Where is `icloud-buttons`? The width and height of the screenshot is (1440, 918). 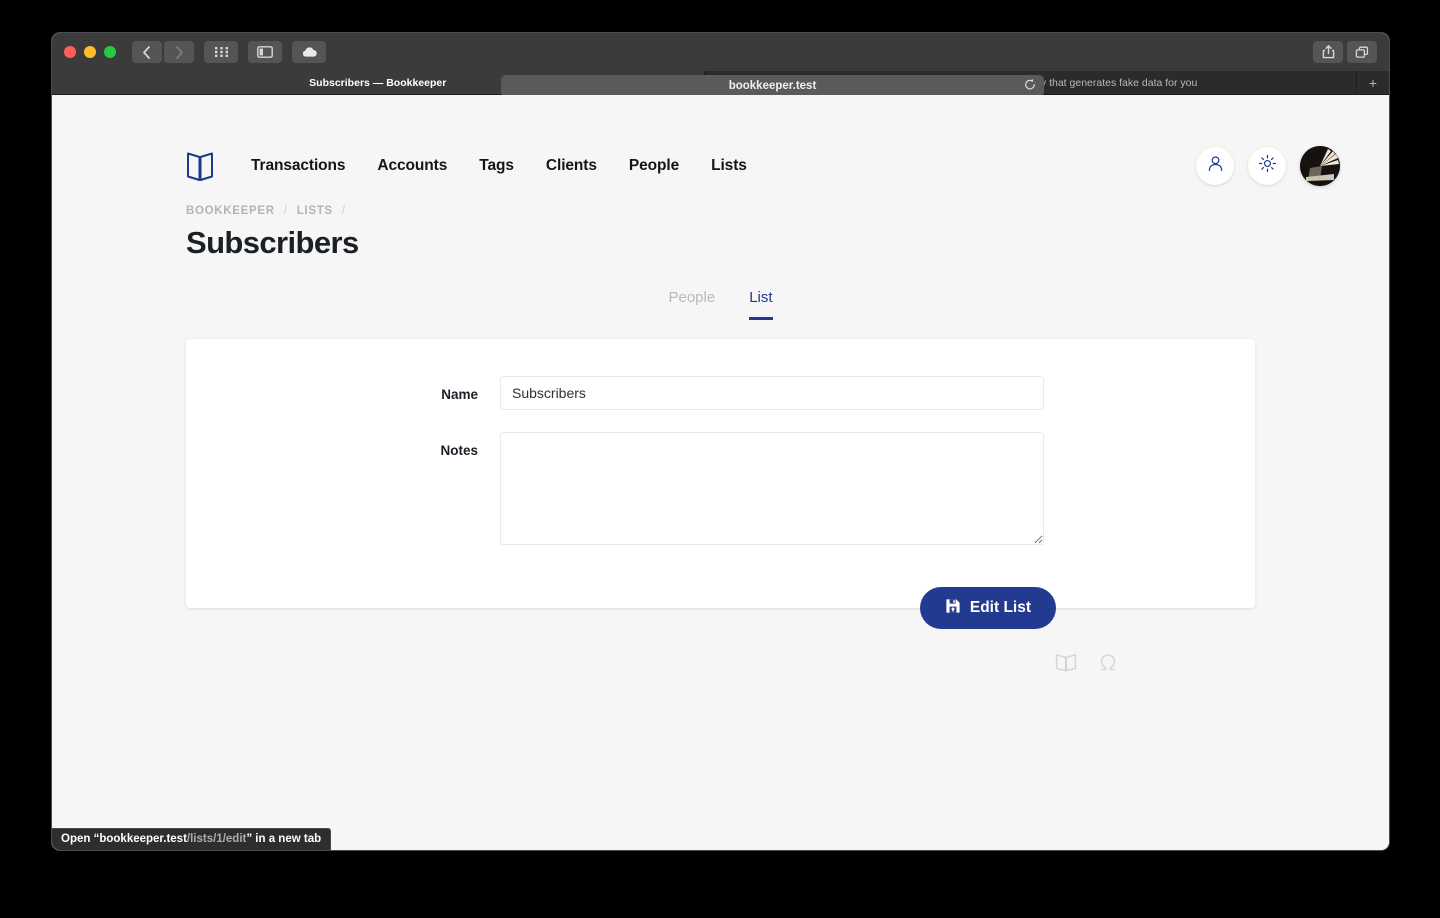 icloud-buttons is located at coordinates (309, 52).